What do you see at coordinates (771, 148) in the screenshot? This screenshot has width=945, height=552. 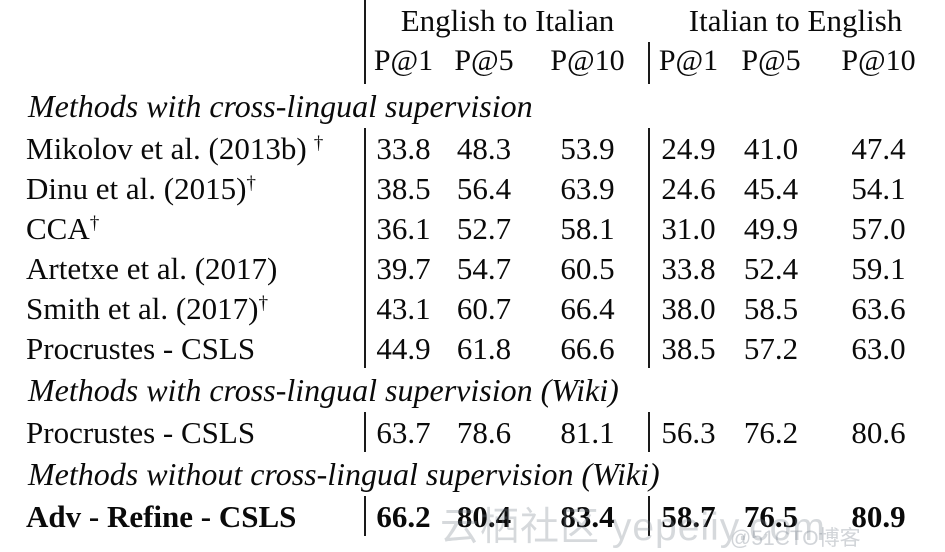 I see `cell-value: 41.0` at bounding box center [771, 148].